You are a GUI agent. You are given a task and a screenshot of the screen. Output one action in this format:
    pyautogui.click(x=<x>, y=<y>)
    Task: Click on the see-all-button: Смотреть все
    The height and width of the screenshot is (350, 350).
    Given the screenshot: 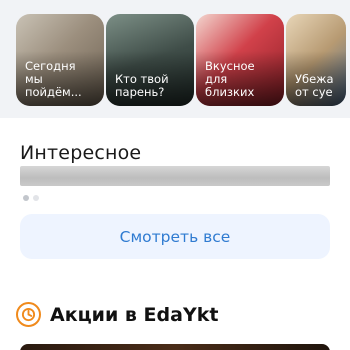 What is the action you would take?
    pyautogui.click(x=175, y=236)
    